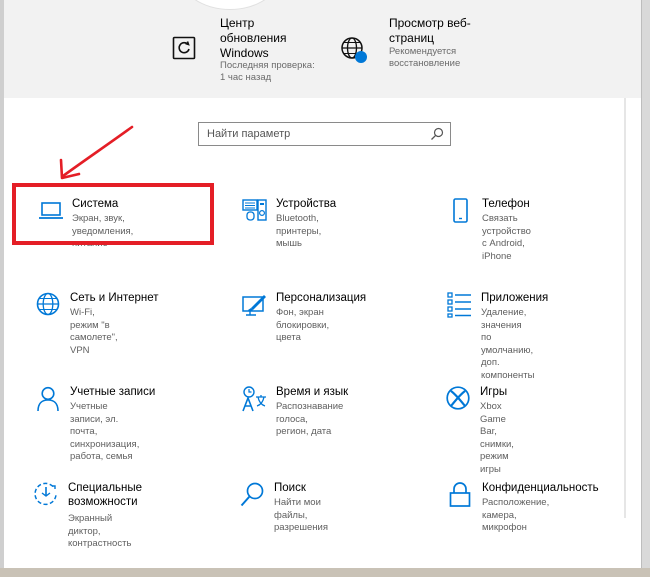  Describe the element at coordinates (113, 214) in the screenshot. I see `highlight-box` at that location.